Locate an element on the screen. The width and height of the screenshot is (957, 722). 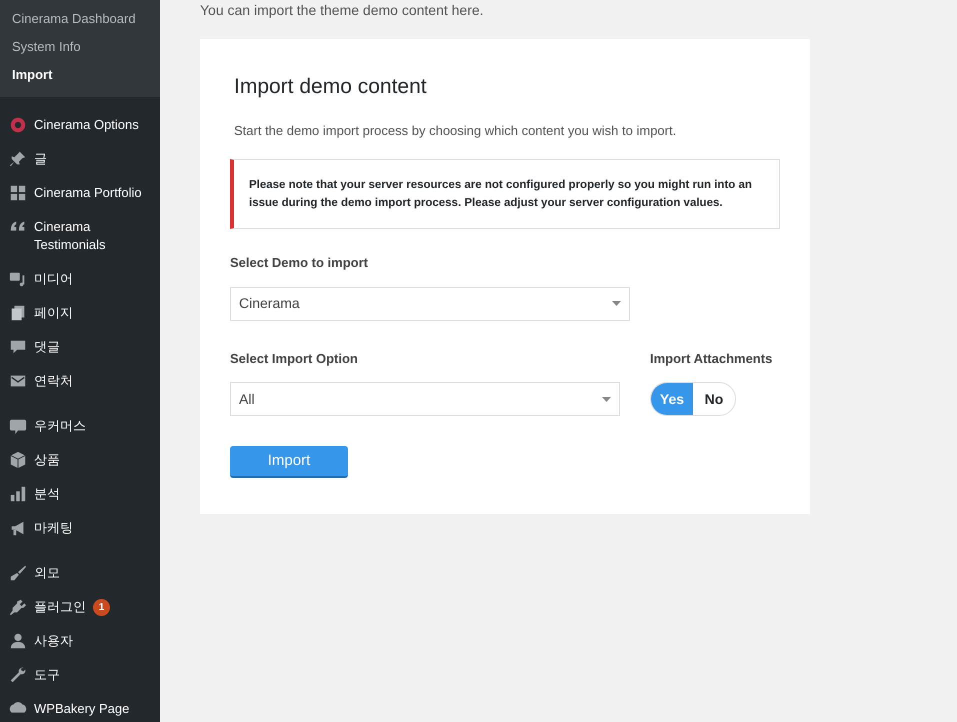
card-title: Import demo content is located at coordinates (330, 87).